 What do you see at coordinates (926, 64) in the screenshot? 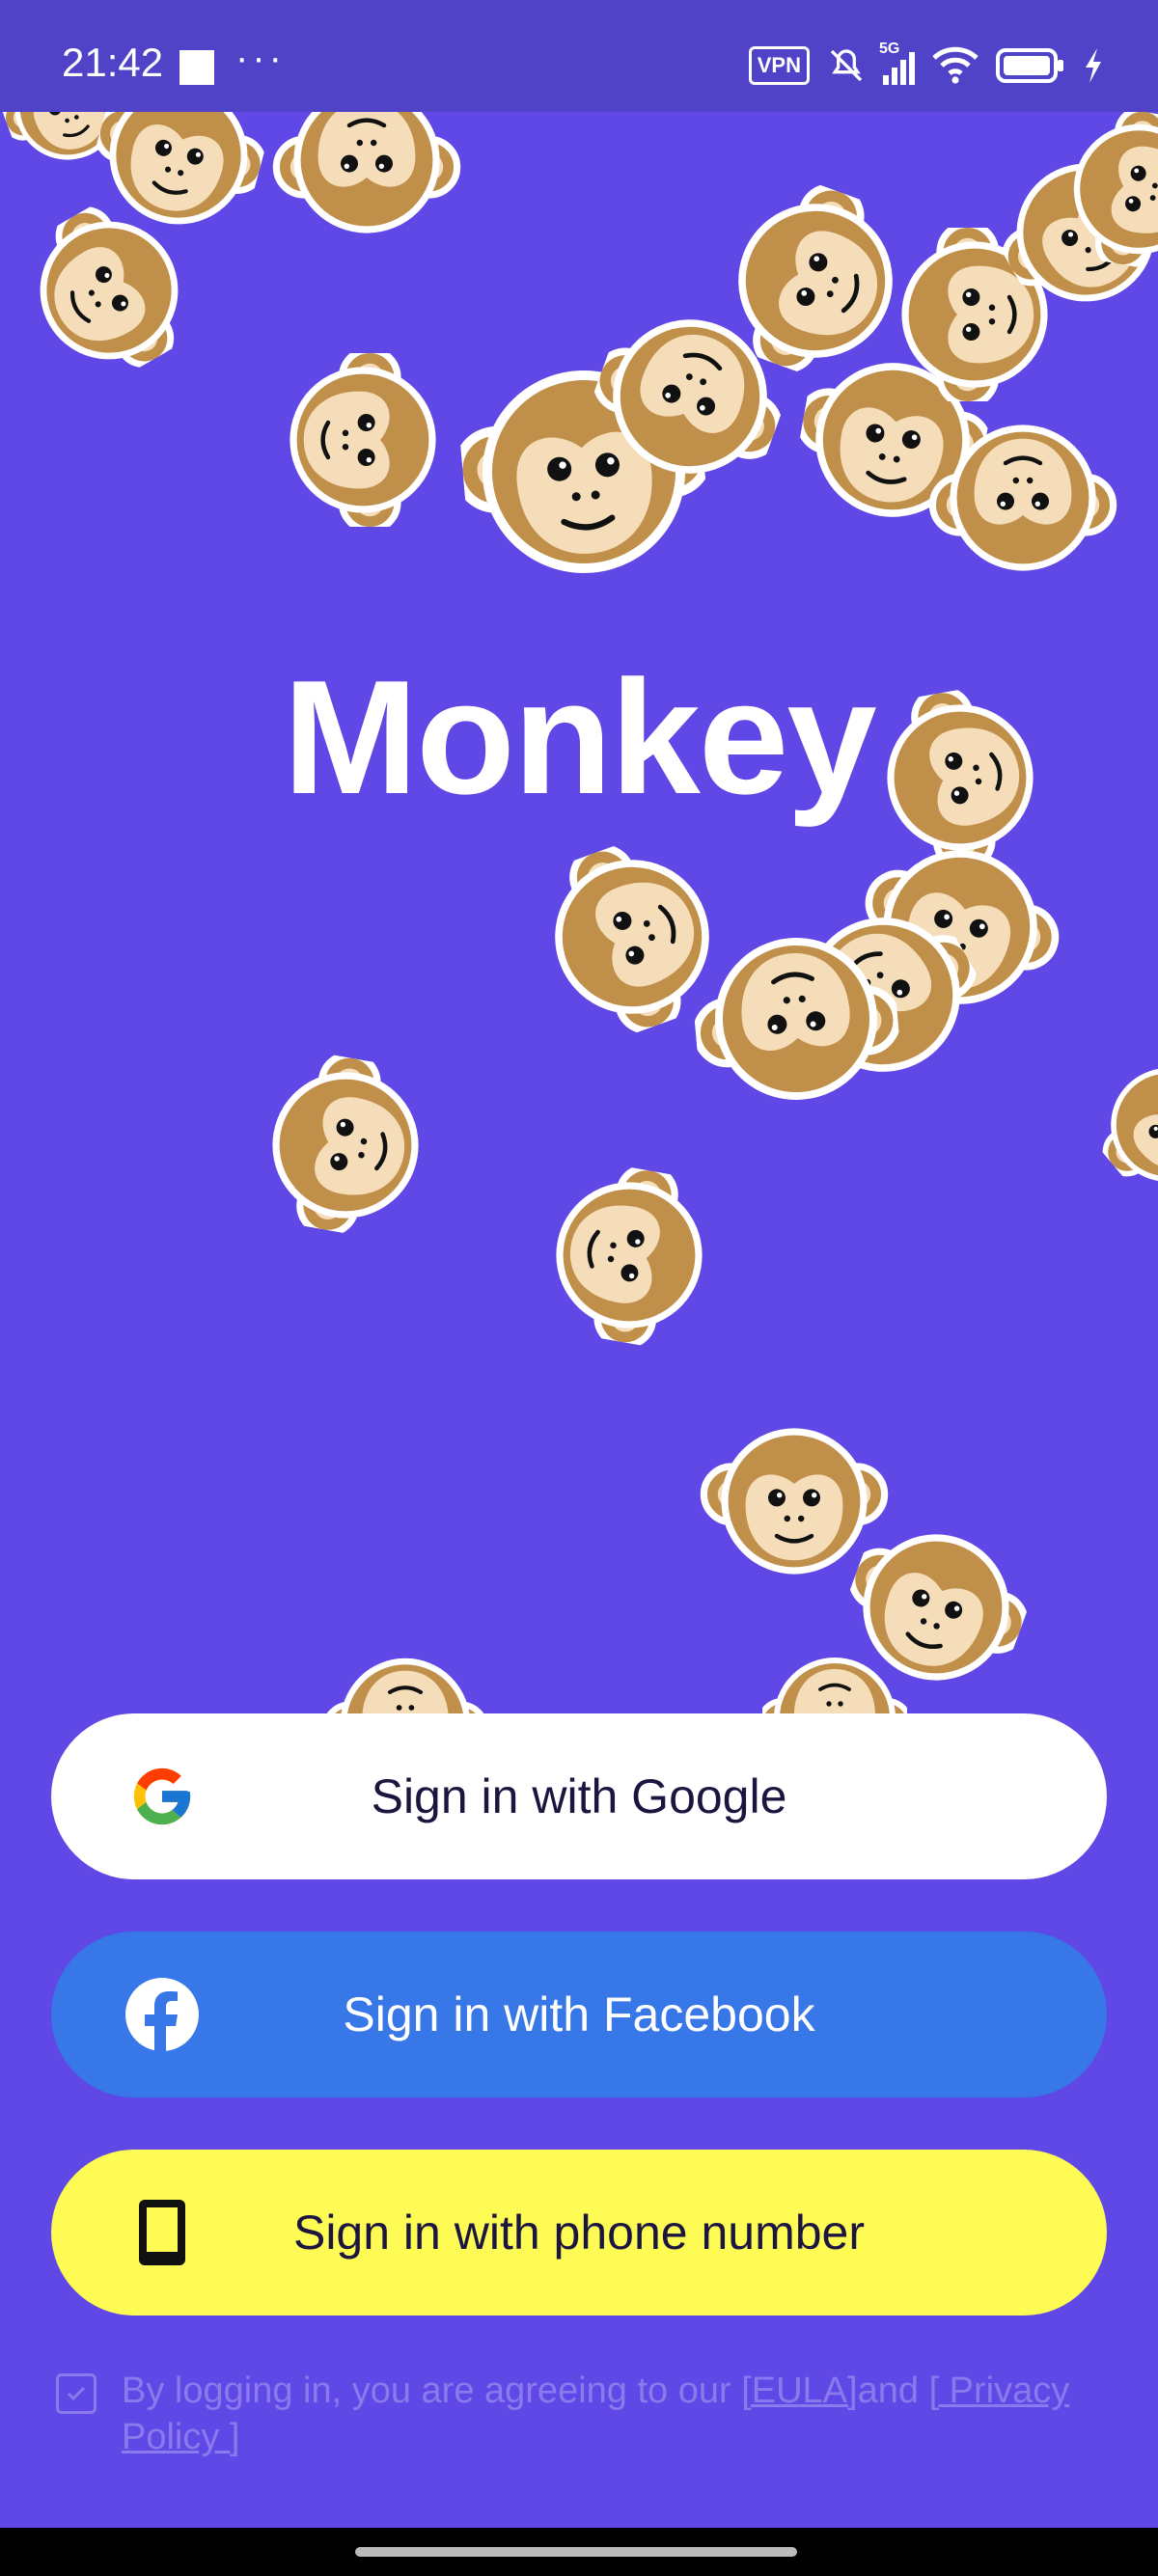
I see `status-icons: VPN 5G` at bounding box center [926, 64].